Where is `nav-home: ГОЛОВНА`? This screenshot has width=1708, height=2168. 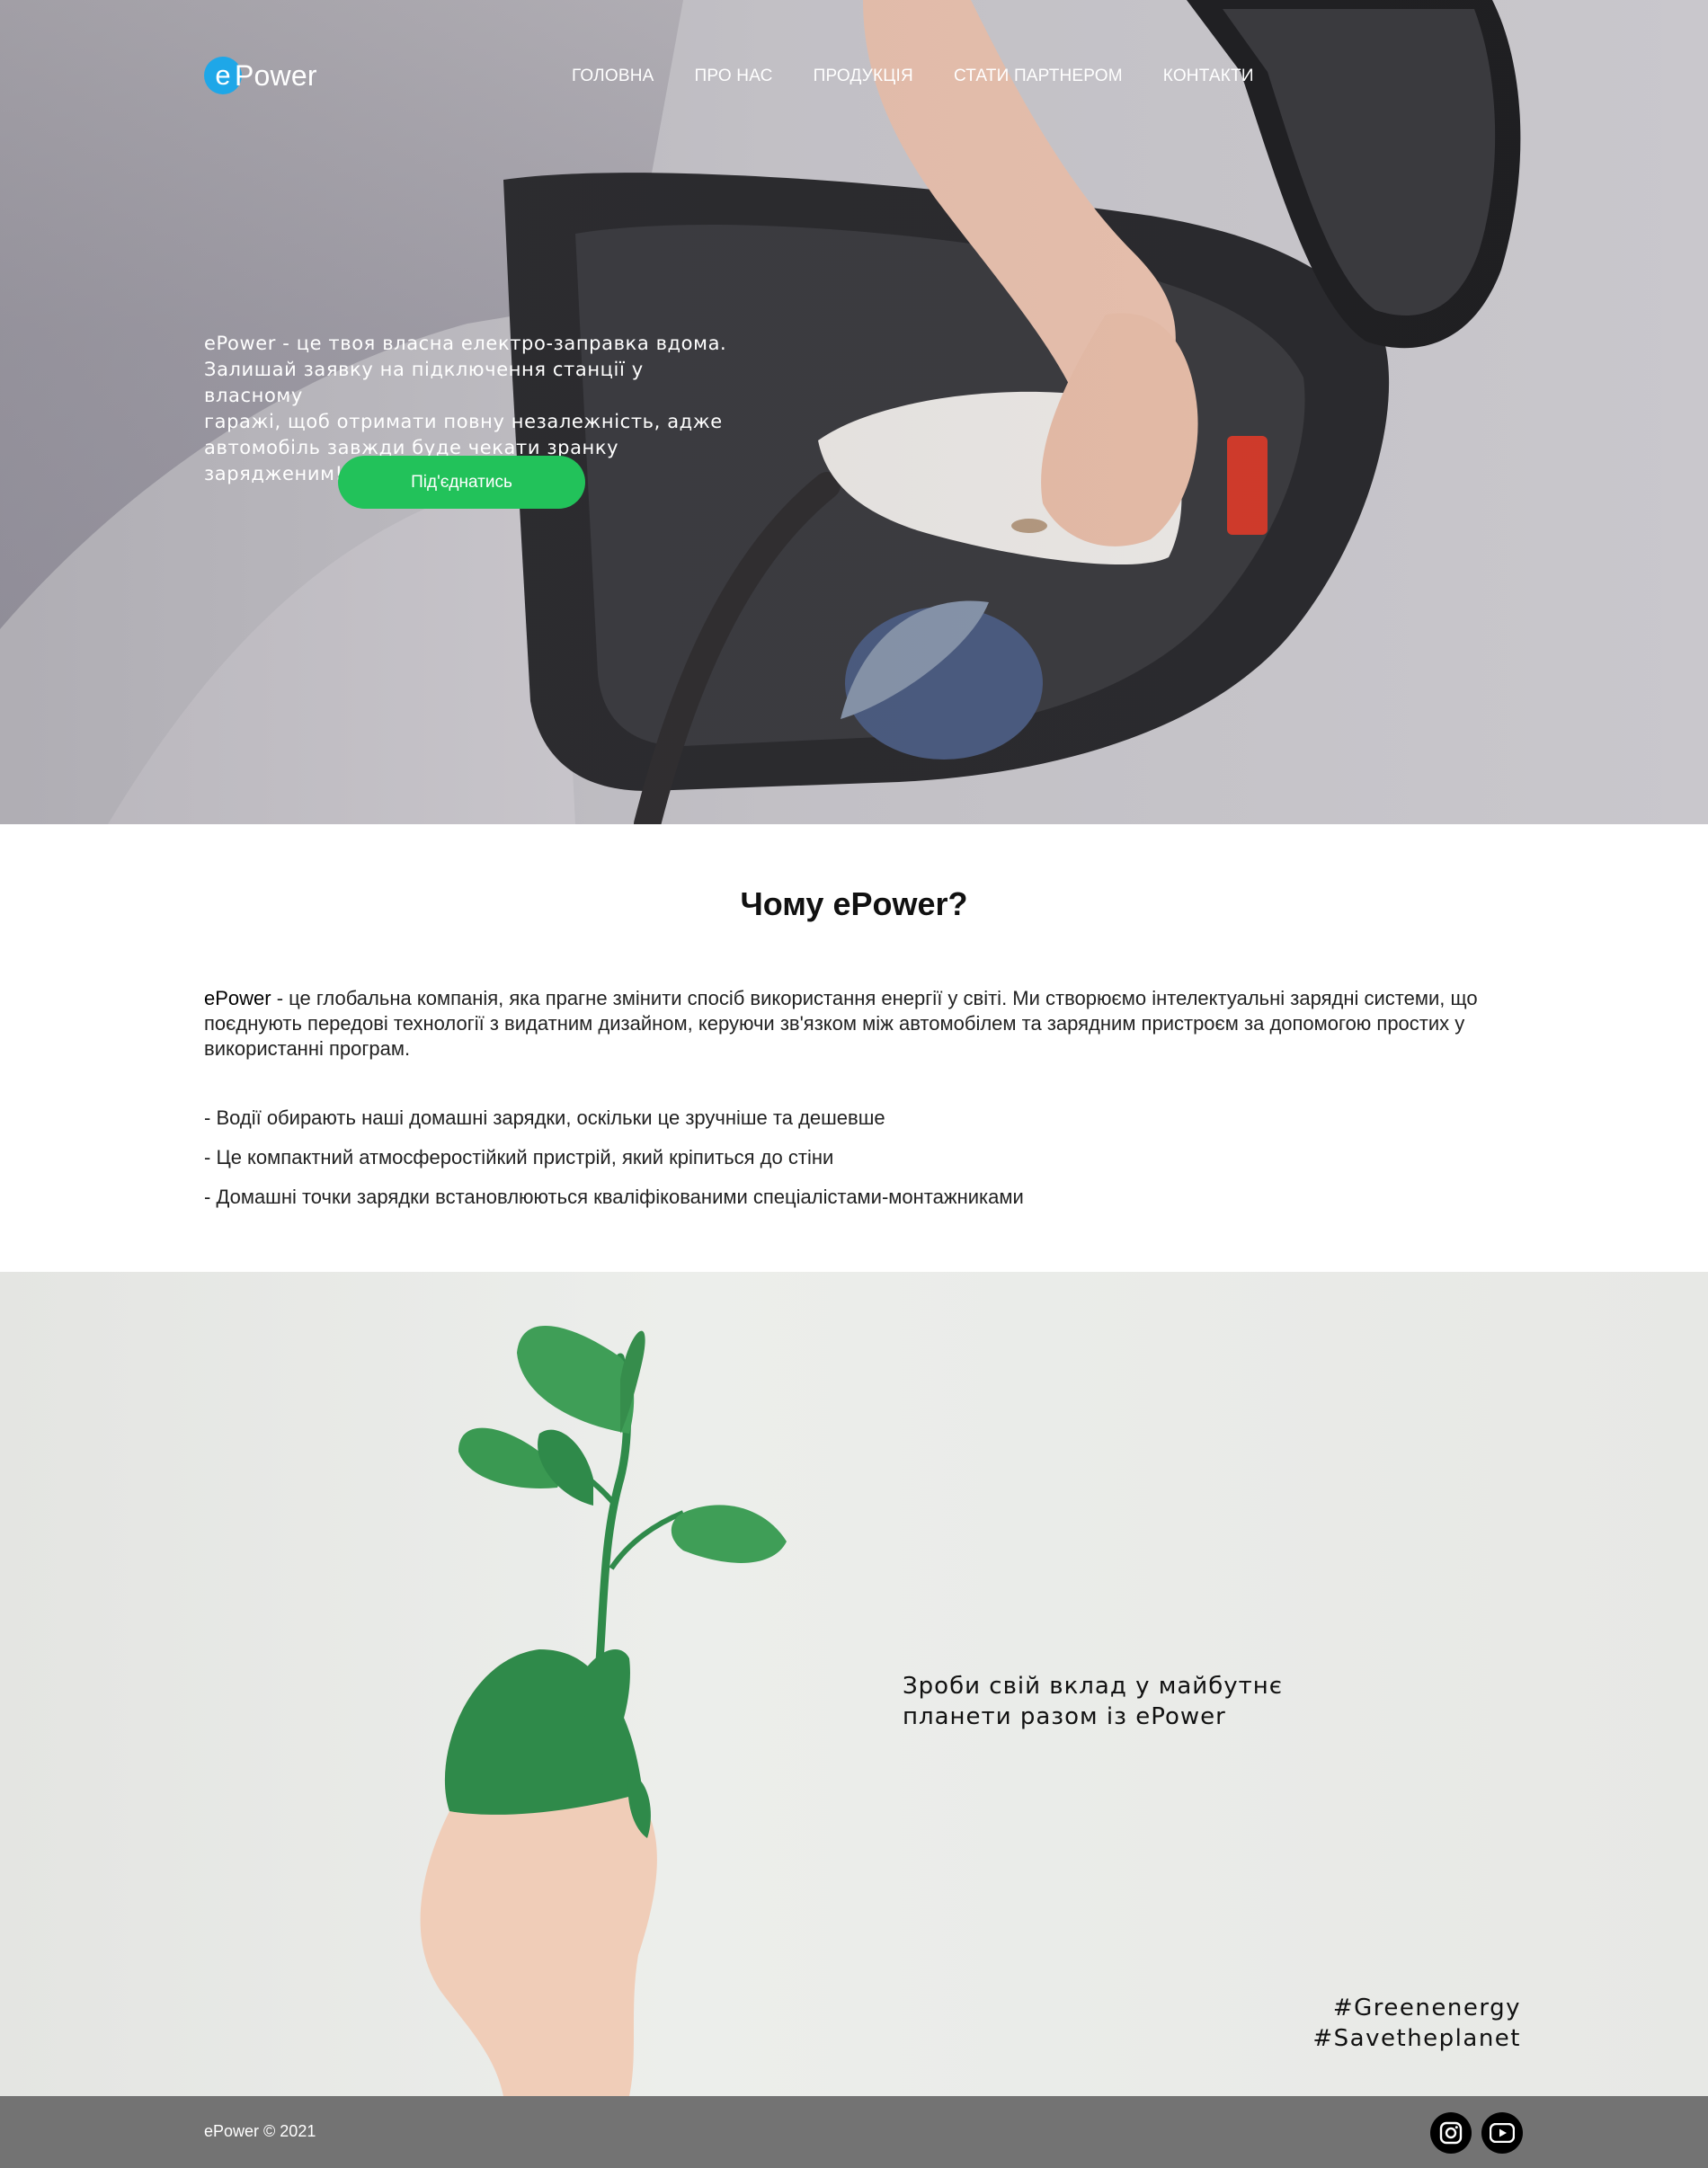
nav-home: ГОЛОВНА is located at coordinates (613, 76).